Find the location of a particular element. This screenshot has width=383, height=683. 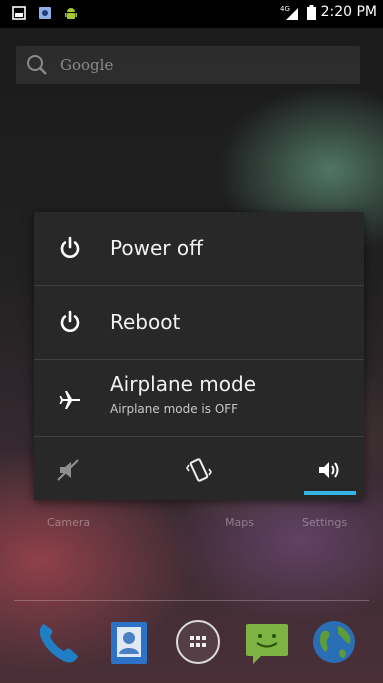

airplane-mode-status: Airplane mode is OFF is located at coordinates (174, 409).